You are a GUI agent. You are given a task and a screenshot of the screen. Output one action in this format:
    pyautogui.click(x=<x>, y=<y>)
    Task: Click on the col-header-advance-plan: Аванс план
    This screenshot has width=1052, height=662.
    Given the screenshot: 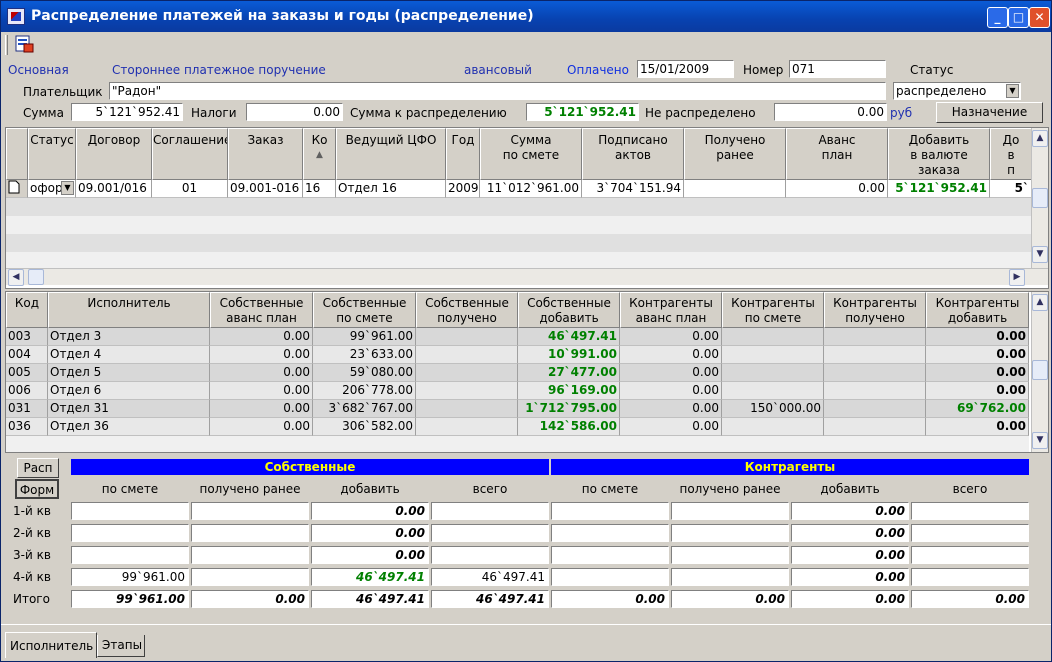 What is the action you would take?
    pyautogui.click(x=837, y=154)
    